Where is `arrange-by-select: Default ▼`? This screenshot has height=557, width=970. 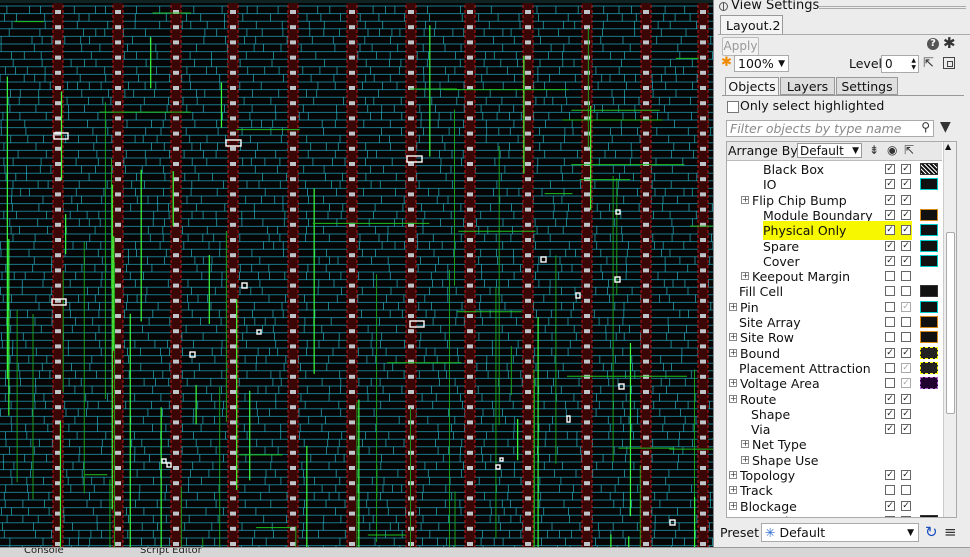 arrange-by-select: Default ▼ is located at coordinates (829, 150).